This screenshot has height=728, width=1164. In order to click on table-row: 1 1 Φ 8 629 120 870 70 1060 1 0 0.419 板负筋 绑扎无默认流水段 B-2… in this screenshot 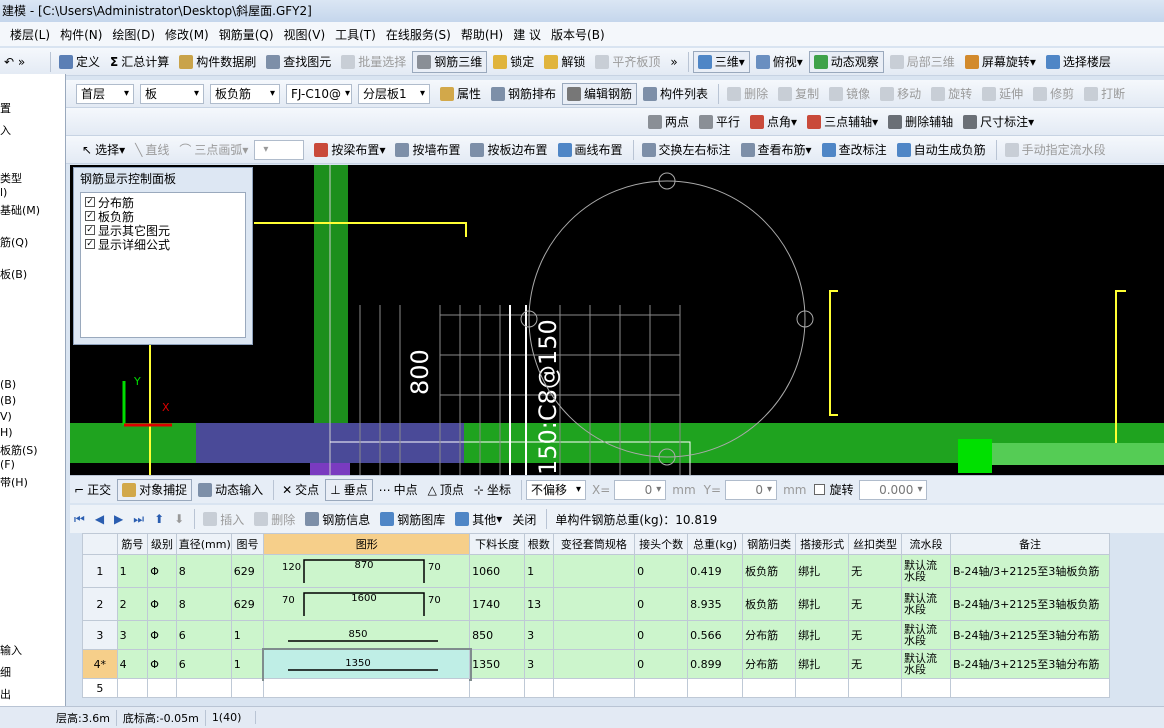, I will do `click(596, 571)`.